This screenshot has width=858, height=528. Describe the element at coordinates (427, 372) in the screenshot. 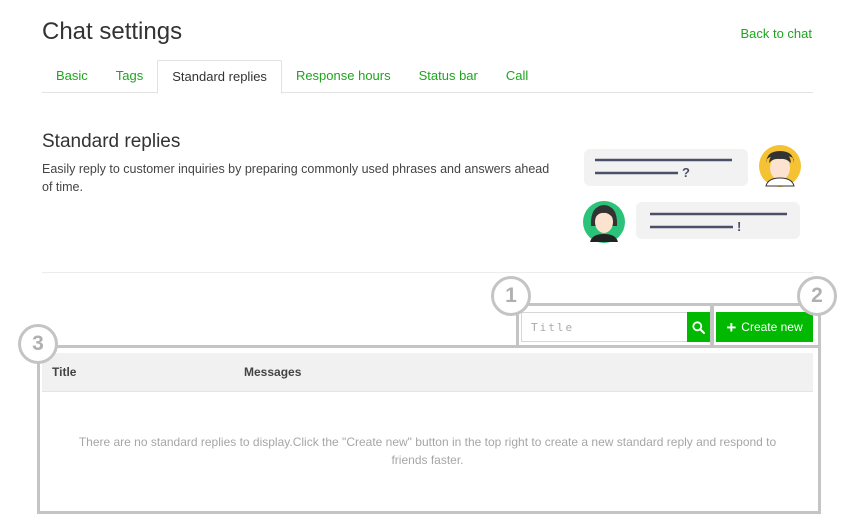

I see `table-header: Title Messages` at that location.